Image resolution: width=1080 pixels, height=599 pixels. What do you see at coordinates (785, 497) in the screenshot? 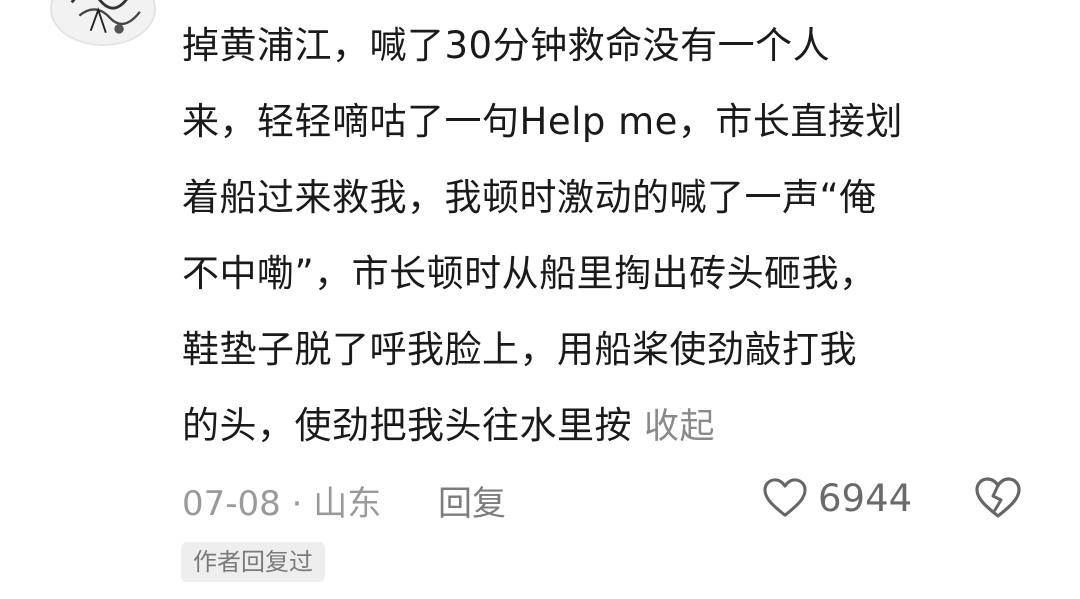
I see `heart-outline-icon` at bounding box center [785, 497].